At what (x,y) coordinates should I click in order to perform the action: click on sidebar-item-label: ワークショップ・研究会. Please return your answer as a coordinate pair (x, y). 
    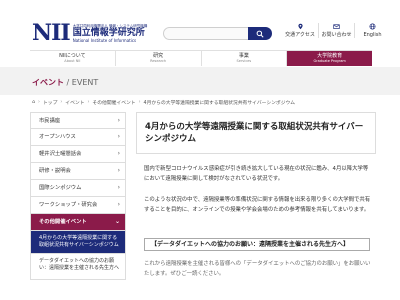
    Looking at the image, I should click on (68, 205).